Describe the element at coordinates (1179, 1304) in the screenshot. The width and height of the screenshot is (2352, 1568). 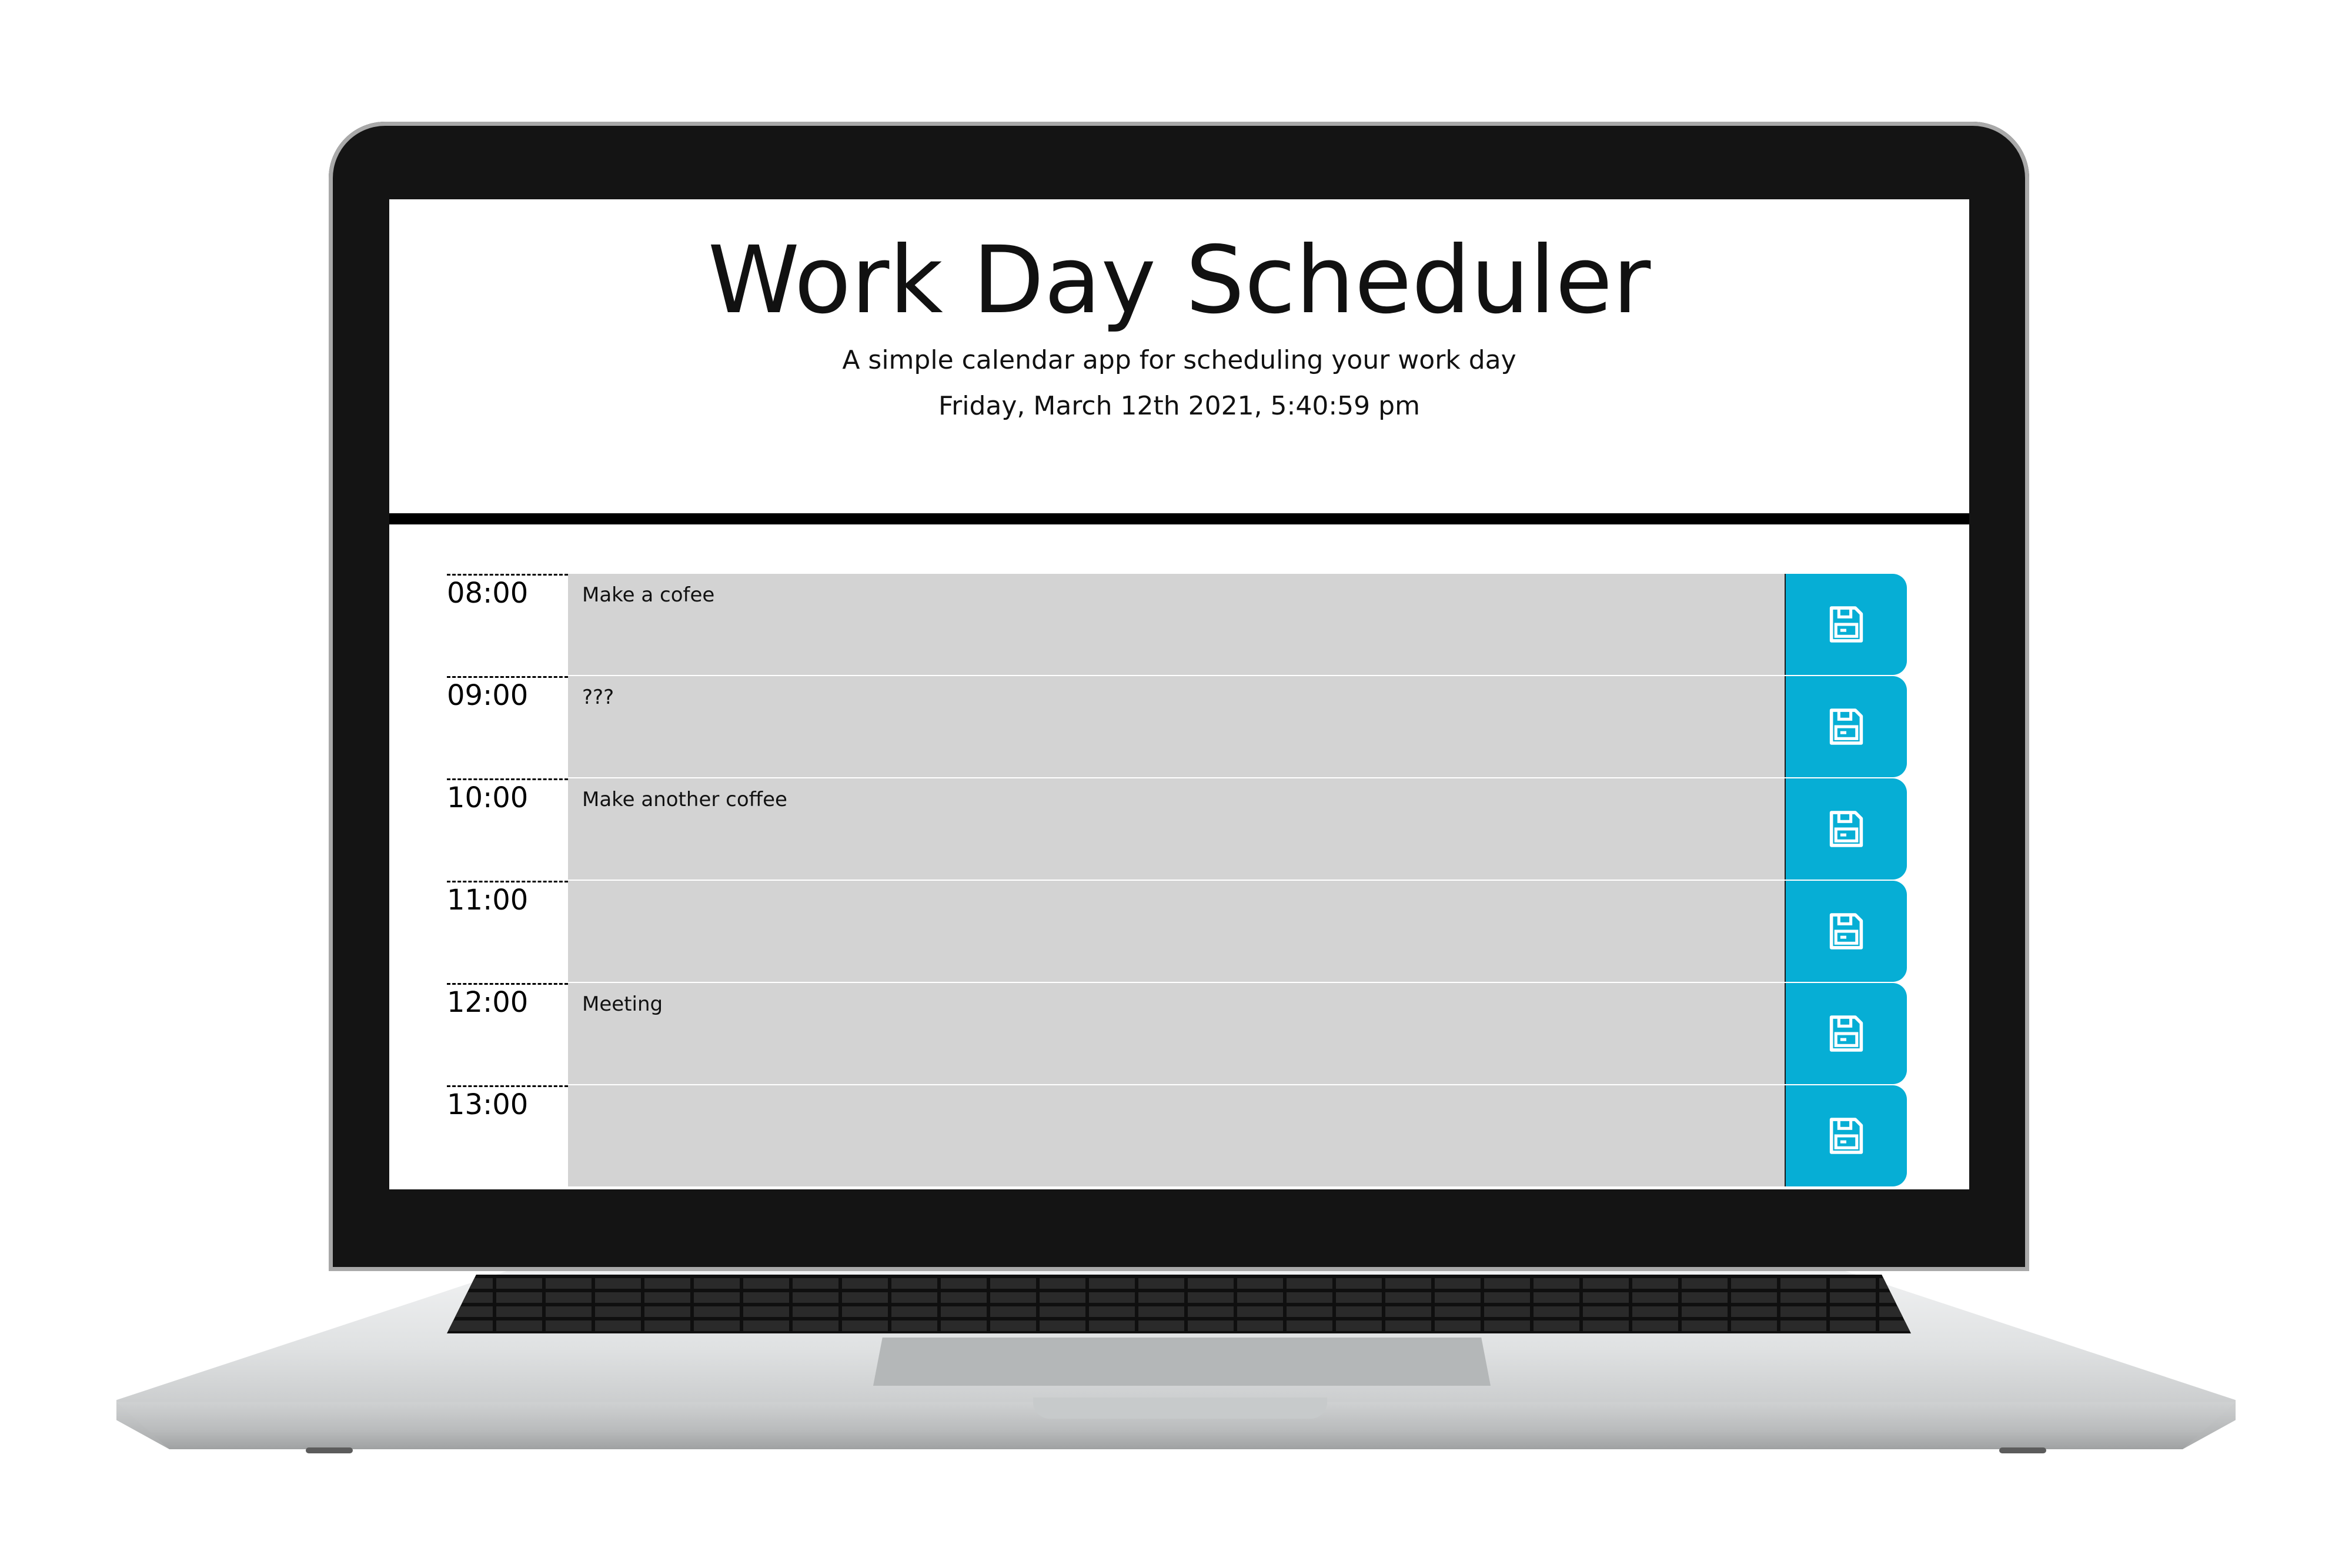
I see `keyboard` at that location.